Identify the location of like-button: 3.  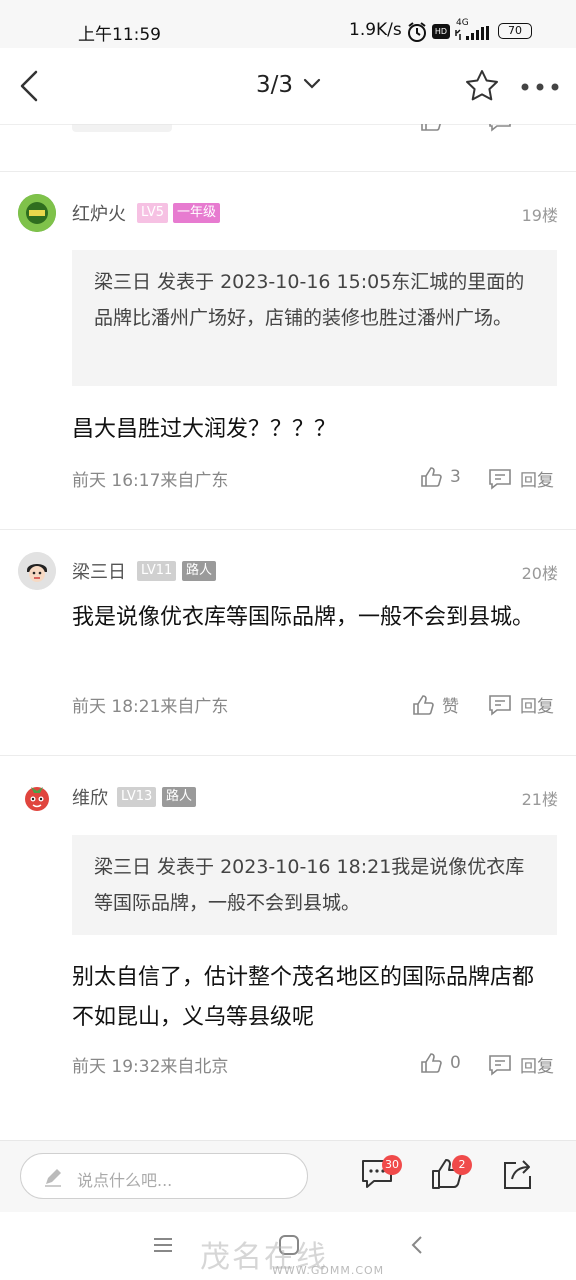
(440, 477).